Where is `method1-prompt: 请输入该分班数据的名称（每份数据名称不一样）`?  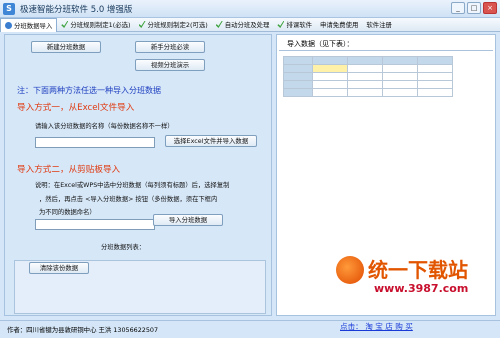
method1-prompt: 请输入该分班数据的名称（每份数据名称不一样） is located at coordinates (104, 126).